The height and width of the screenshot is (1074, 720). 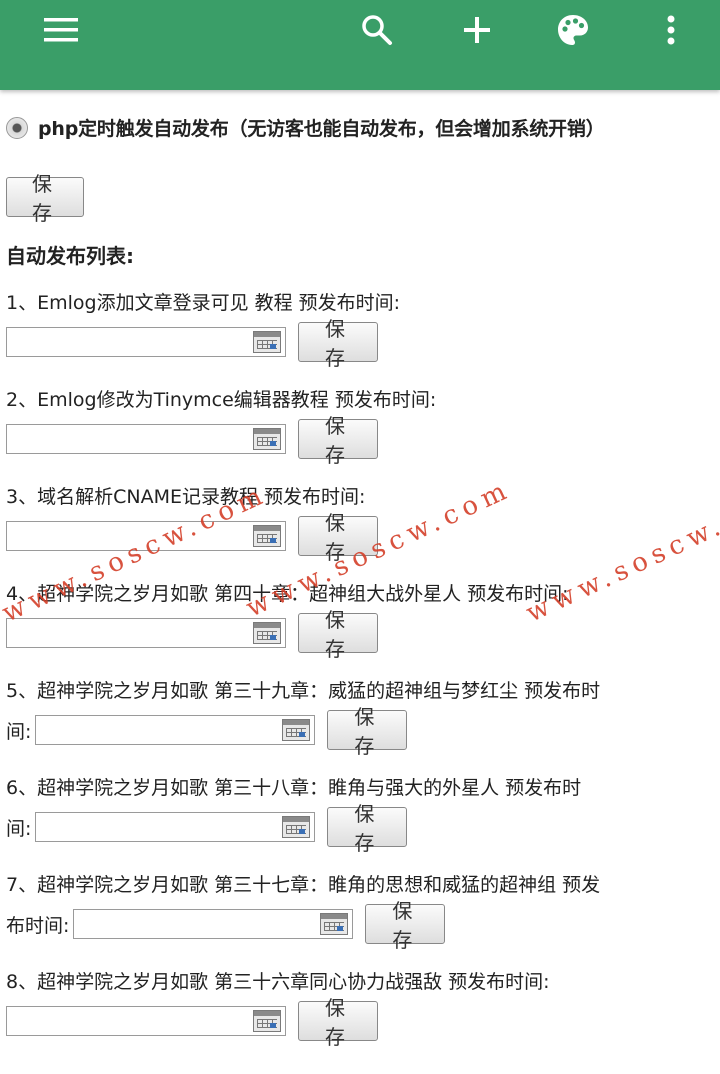 What do you see at coordinates (17, 127) in the screenshot?
I see `publish-mode-radio` at bounding box center [17, 127].